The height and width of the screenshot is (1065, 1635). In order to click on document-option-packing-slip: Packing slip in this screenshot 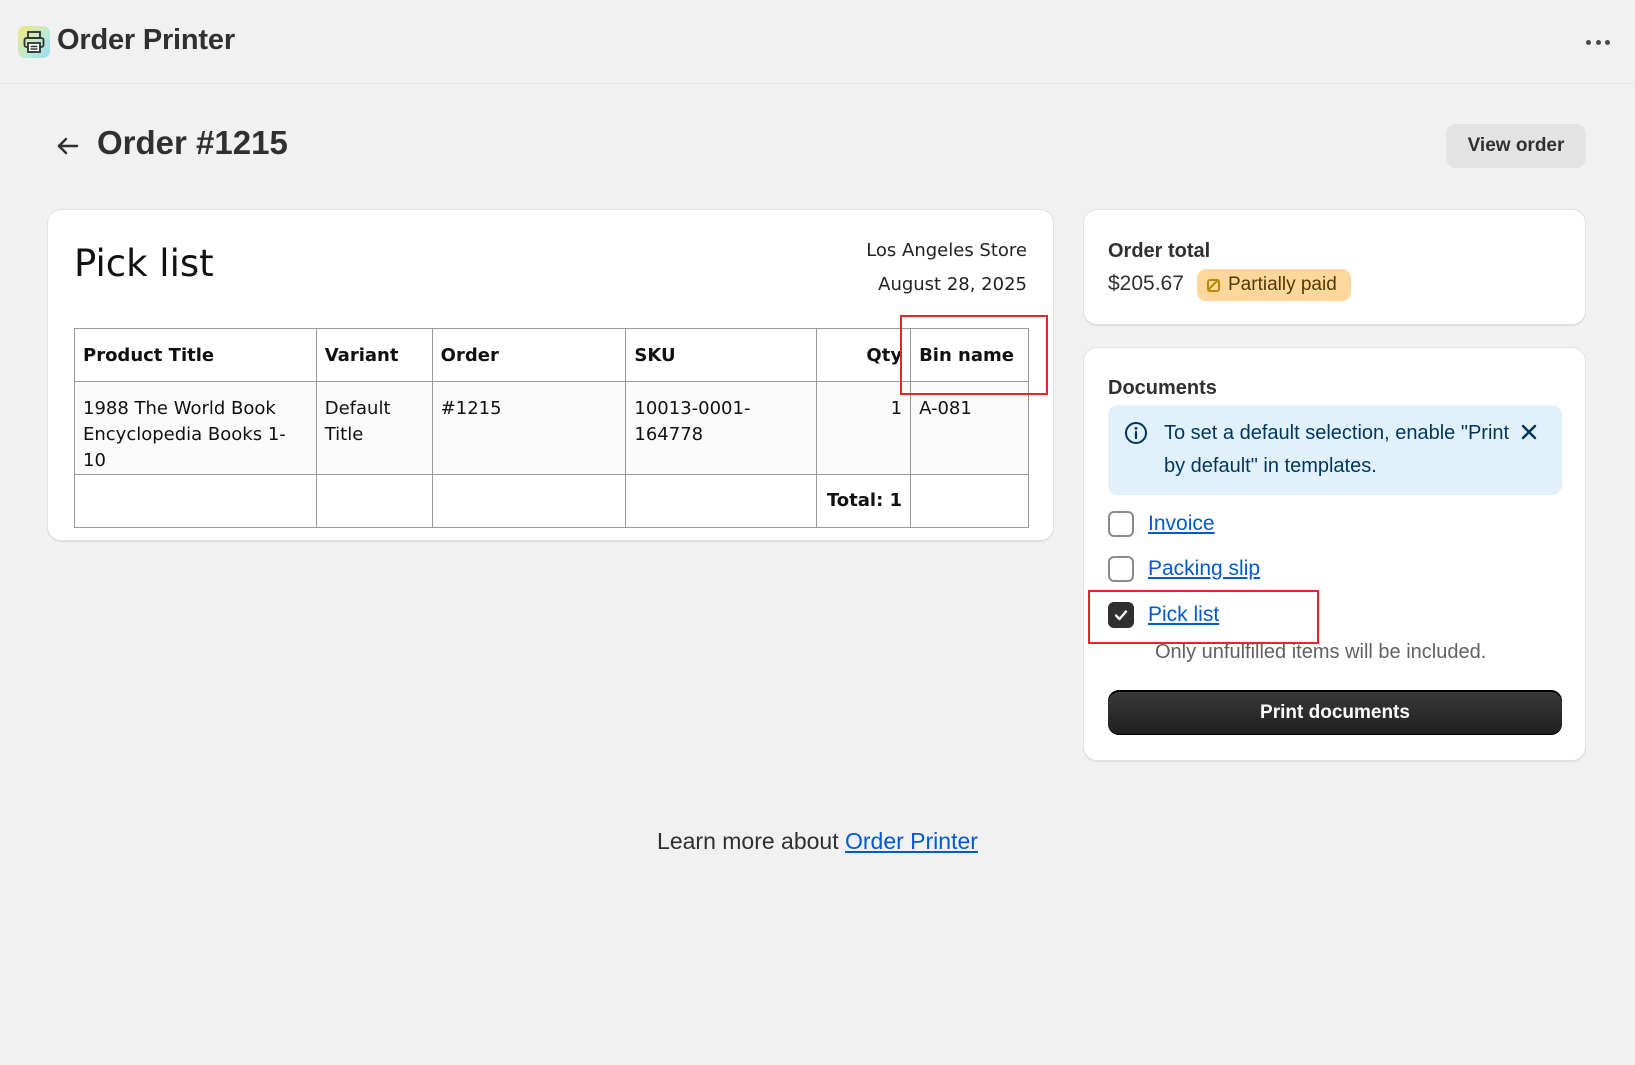, I will do `click(1184, 569)`.